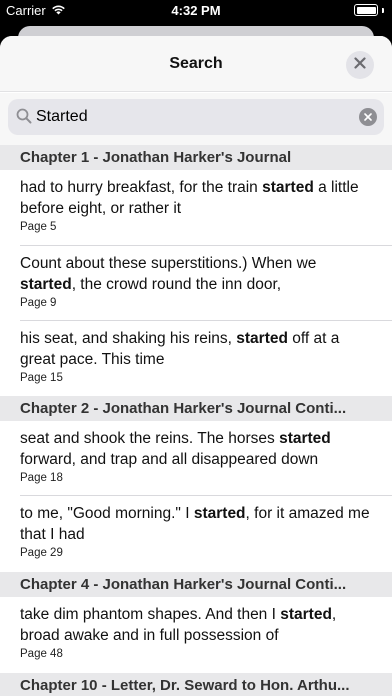  I want to click on close-button, so click(360, 65).